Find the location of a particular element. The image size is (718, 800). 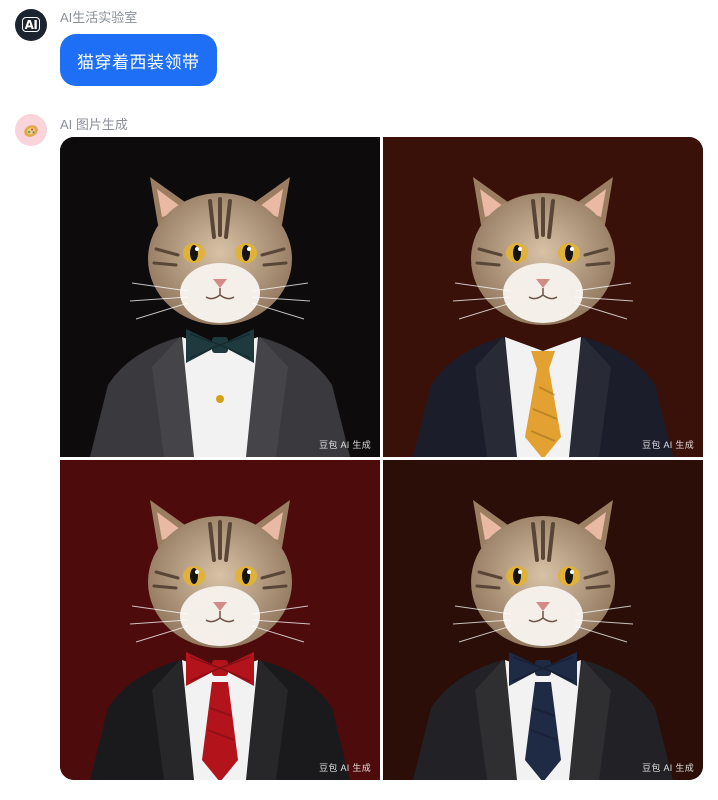

image-generator-avatar is located at coordinates (31, 130).